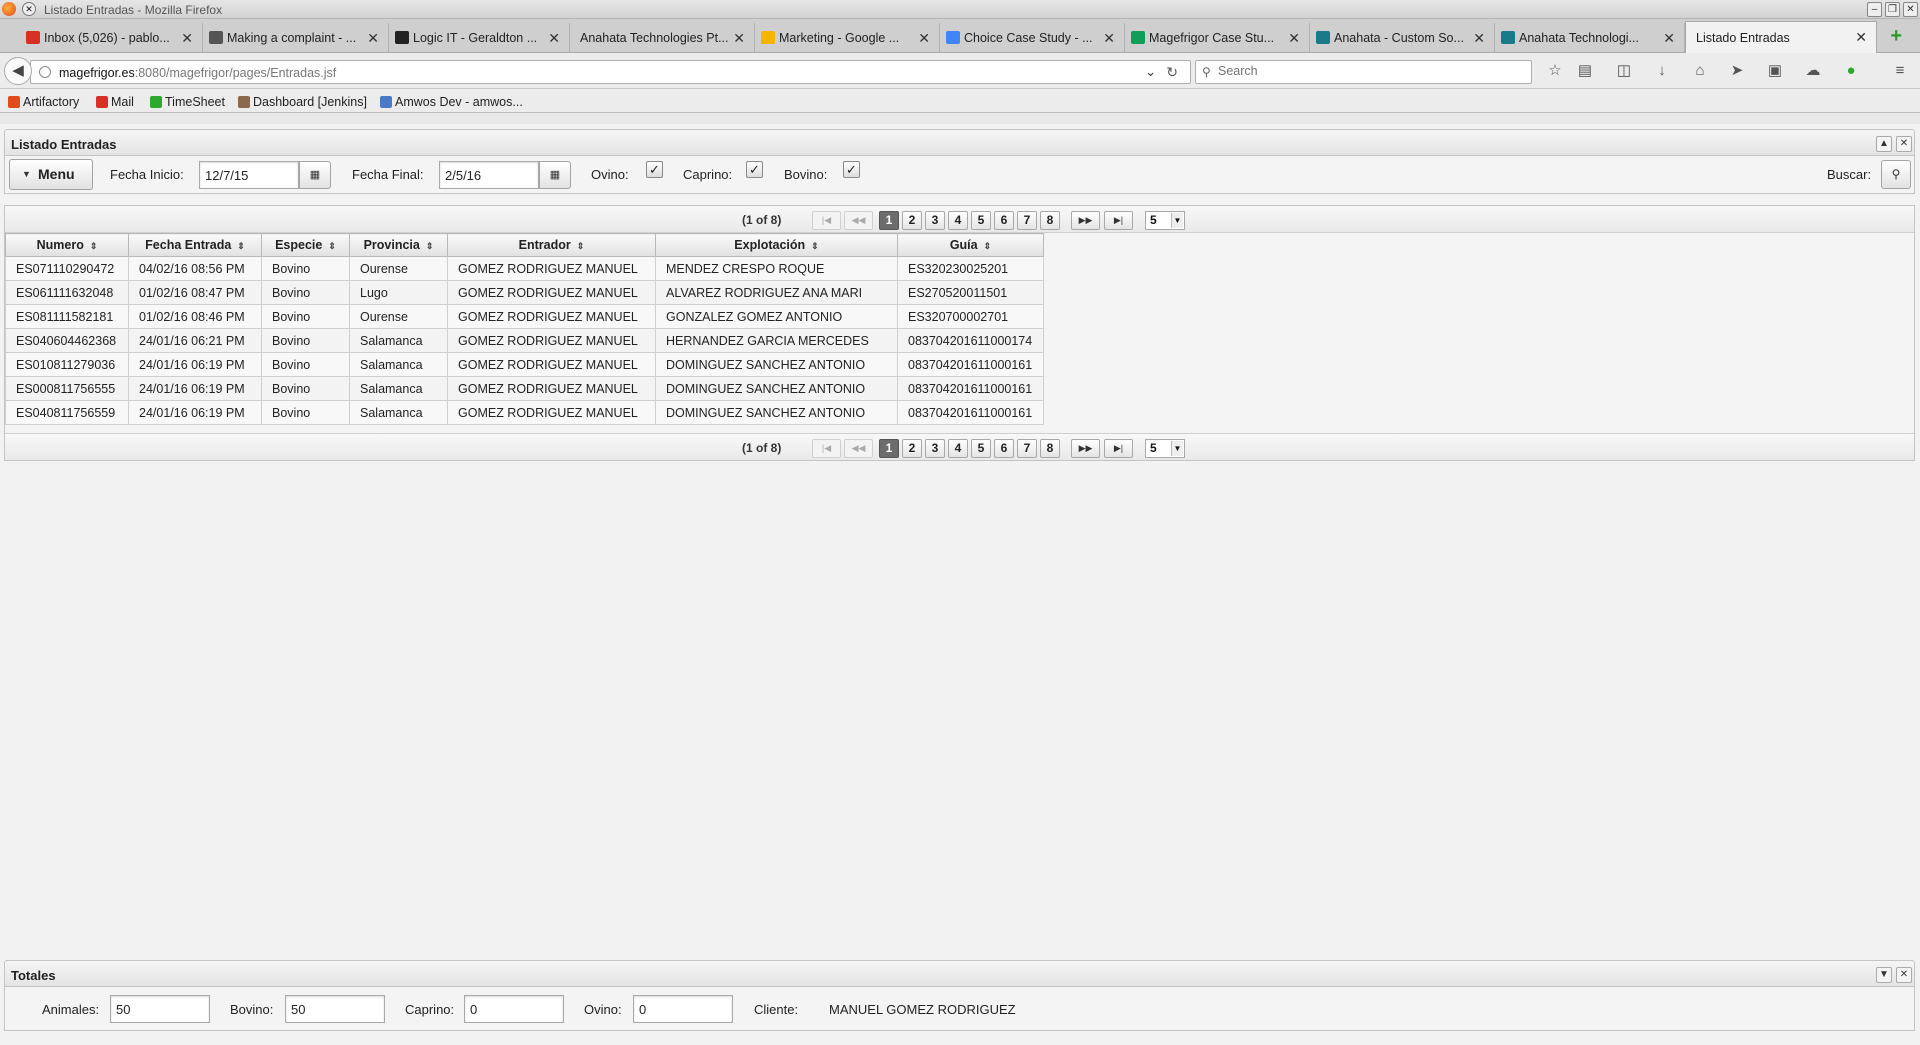 This screenshot has height=1045, width=1920. I want to click on chat-icon: ☁, so click(1813, 71).